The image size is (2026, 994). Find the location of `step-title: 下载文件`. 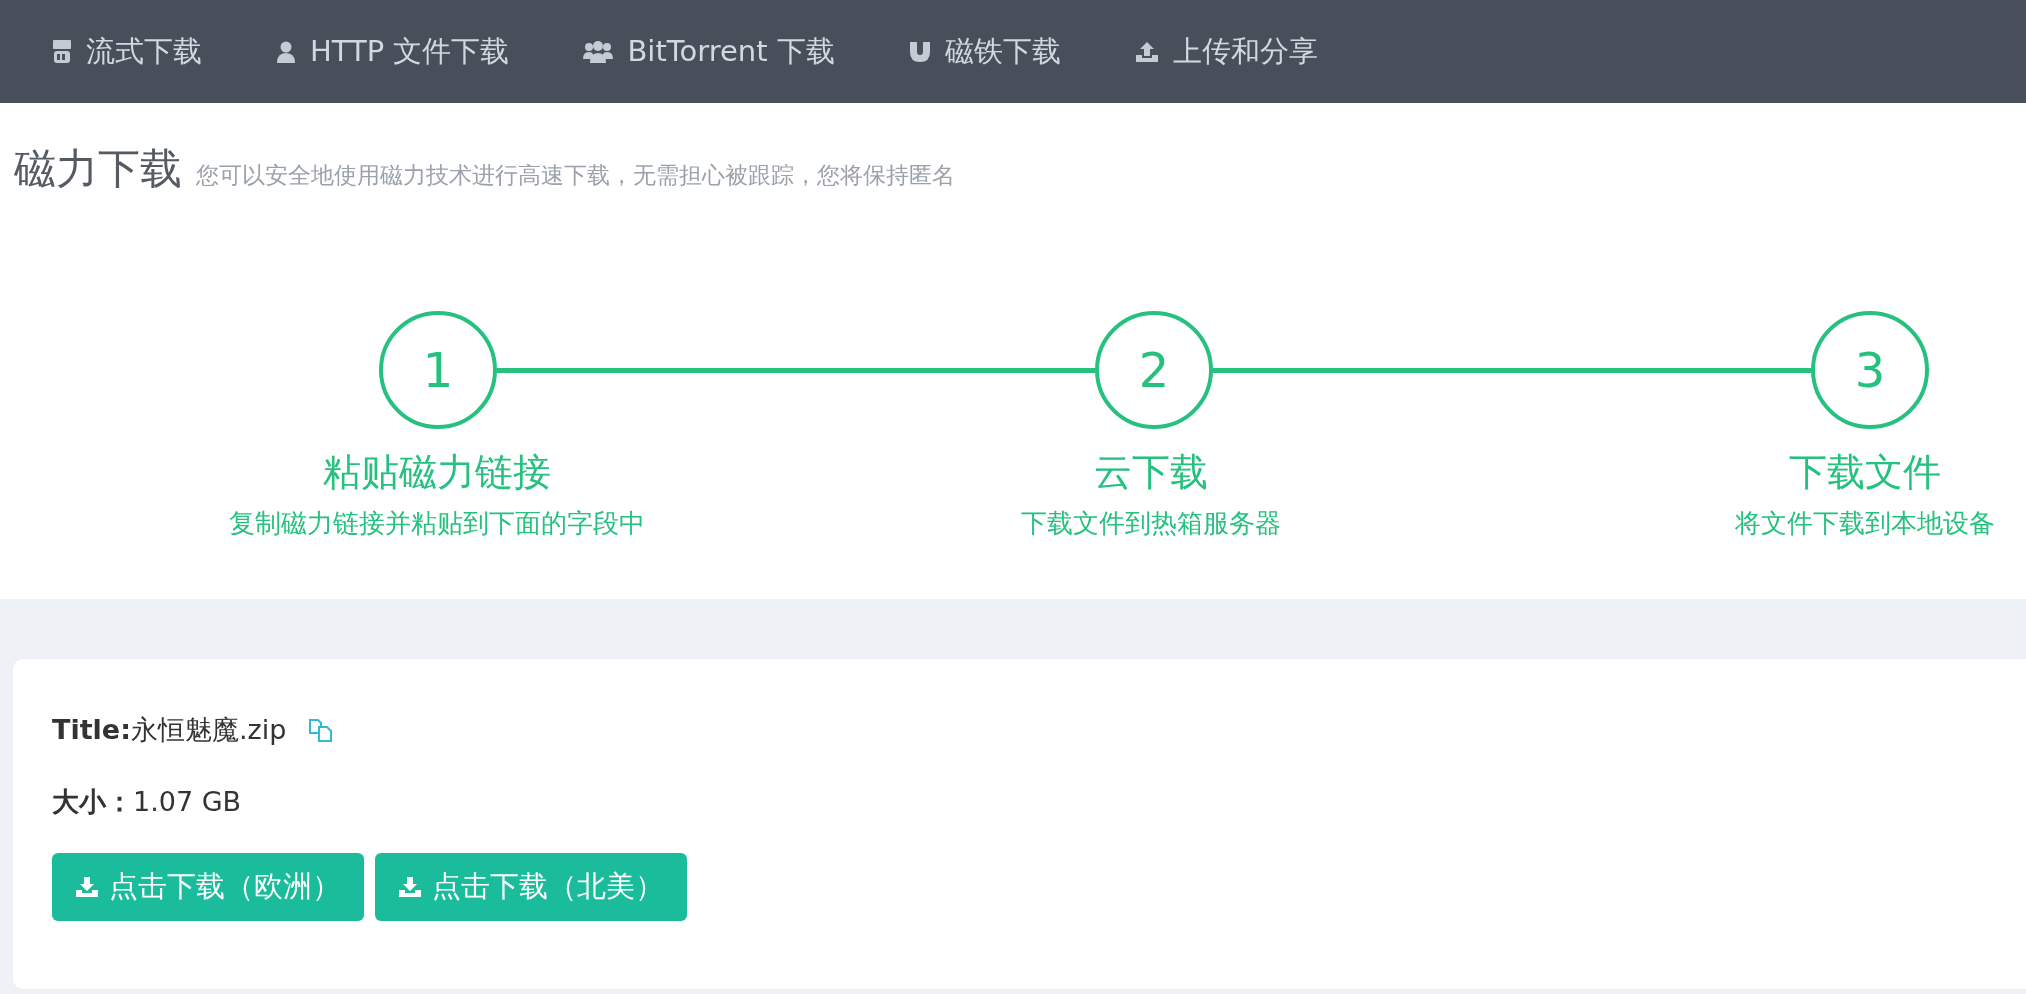

step-title: 下载文件 is located at coordinates (1865, 472).